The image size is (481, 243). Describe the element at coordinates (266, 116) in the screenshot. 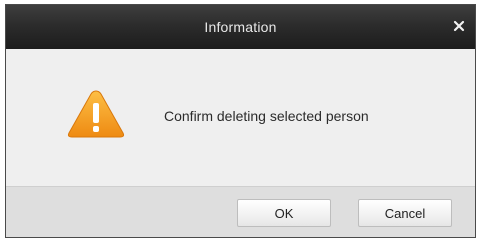

I see `dialog-message: Confirm deleting selected person` at that location.